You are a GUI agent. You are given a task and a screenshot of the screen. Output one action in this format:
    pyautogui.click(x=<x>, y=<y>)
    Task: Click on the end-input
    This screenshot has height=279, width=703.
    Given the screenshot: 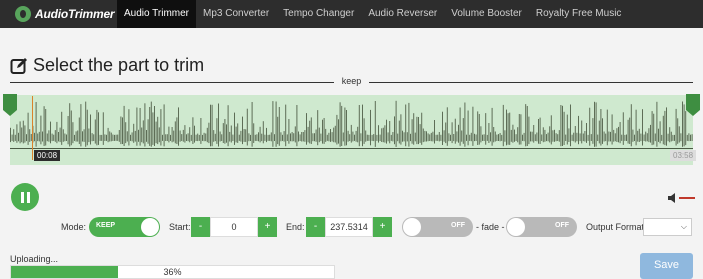 What is the action you would take?
    pyautogui.click(x=349, y=227)
    